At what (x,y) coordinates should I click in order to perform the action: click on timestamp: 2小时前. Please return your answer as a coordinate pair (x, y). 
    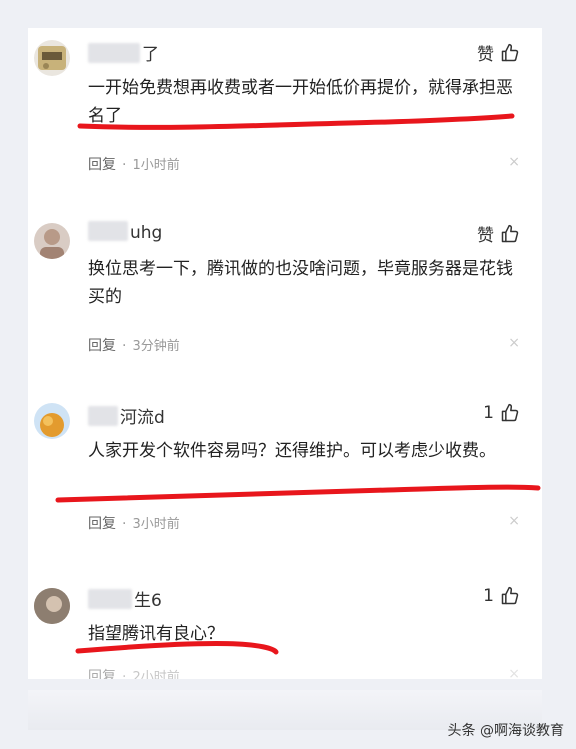
    Looking at the image, I should click on (156, 674).